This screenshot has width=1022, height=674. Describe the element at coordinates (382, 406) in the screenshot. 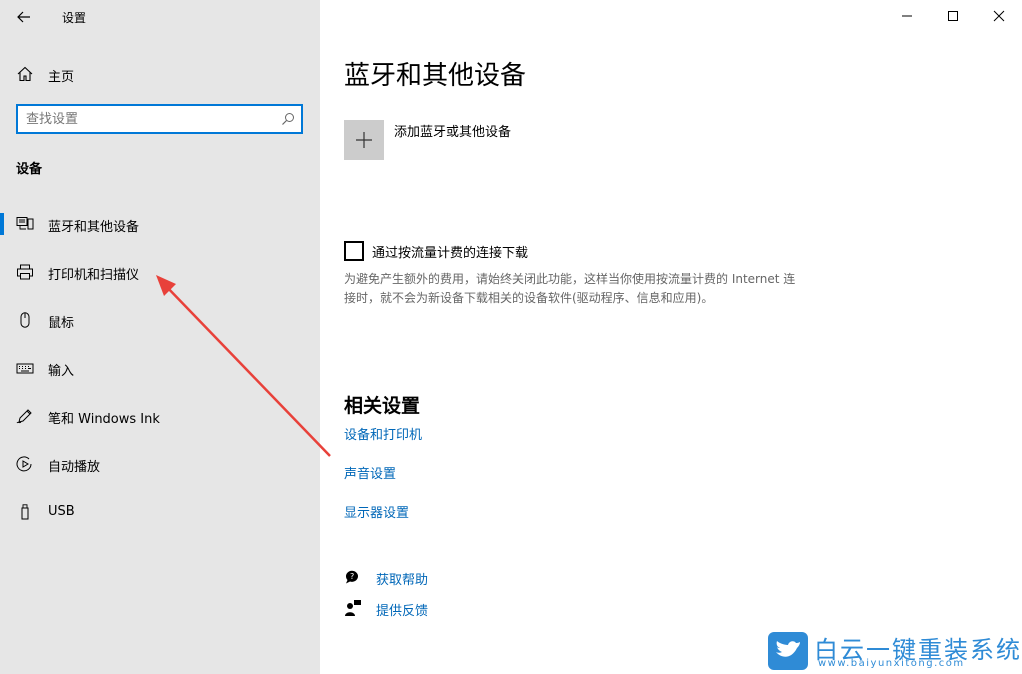

I see `related-settings-heading: 相关设置` at that location.